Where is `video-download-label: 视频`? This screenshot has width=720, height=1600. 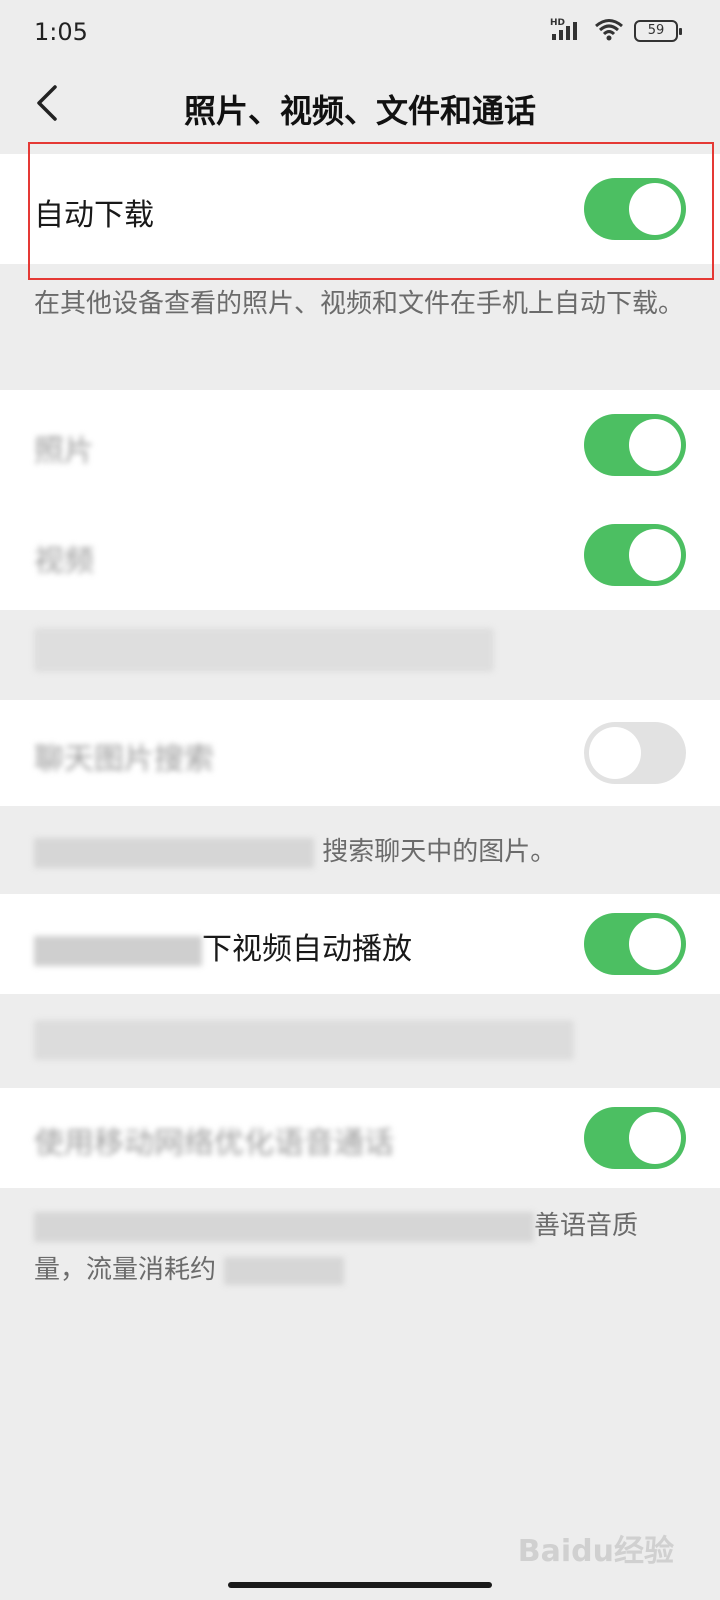
video-download-label: 视频 is located at coordinates (64, 561).